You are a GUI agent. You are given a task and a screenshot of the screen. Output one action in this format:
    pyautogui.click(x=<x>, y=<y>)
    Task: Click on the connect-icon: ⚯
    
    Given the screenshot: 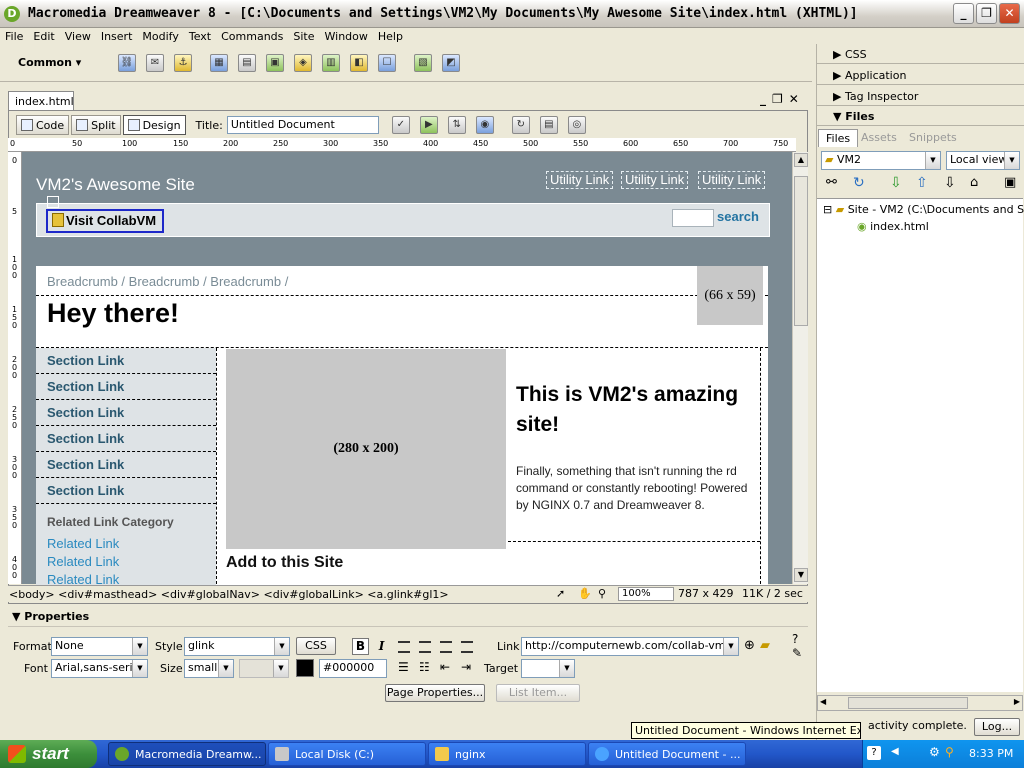 What is the action you would take?
    pyautogui.click(x=831, y=182)
    